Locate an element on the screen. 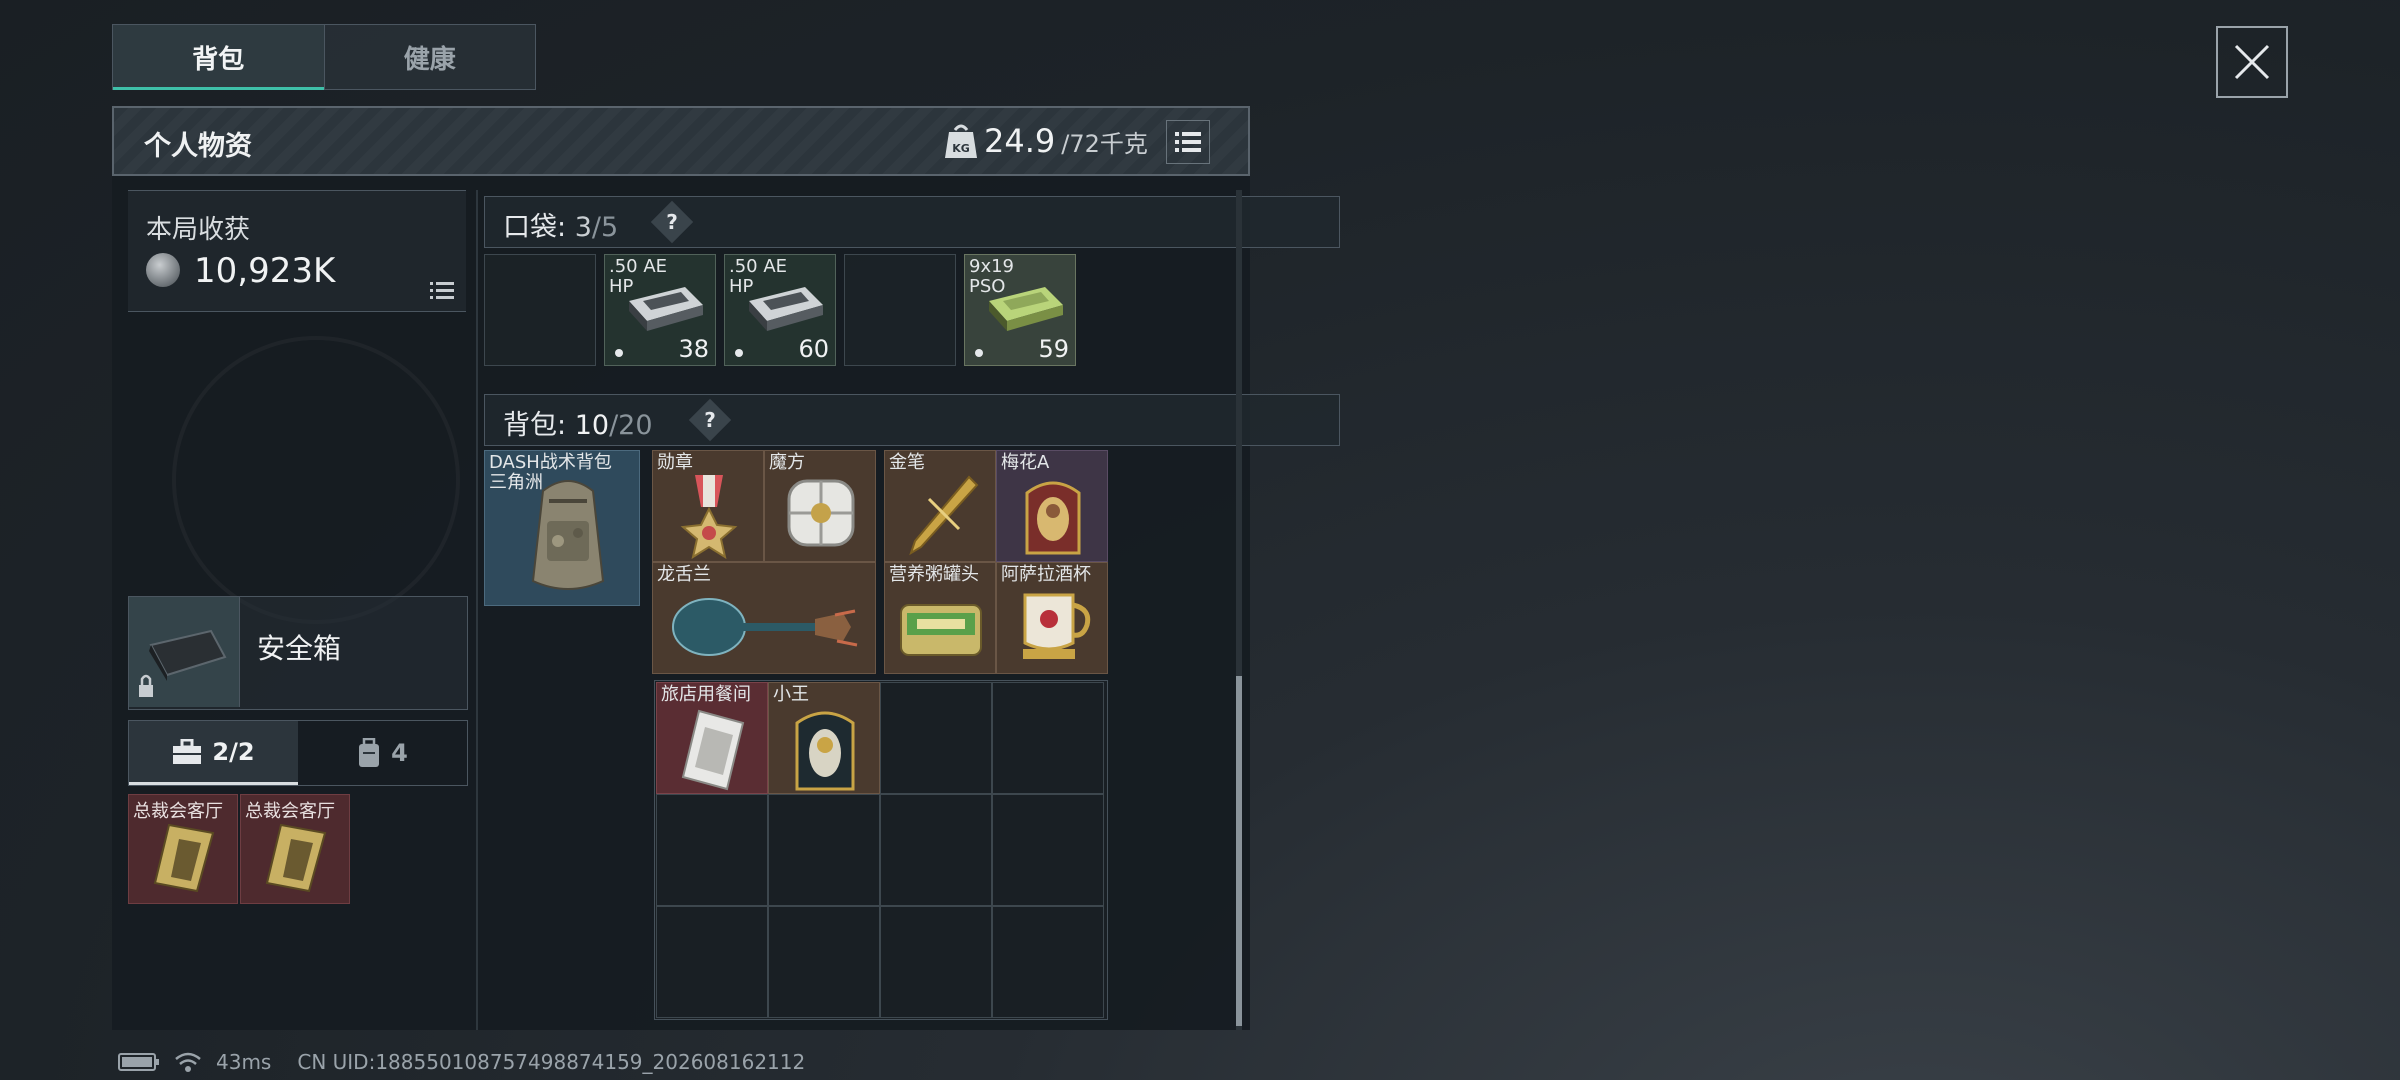 The height and width of the screenshot is (1080, 2400). gold-pen-icon is located at coordinates (944, 515).